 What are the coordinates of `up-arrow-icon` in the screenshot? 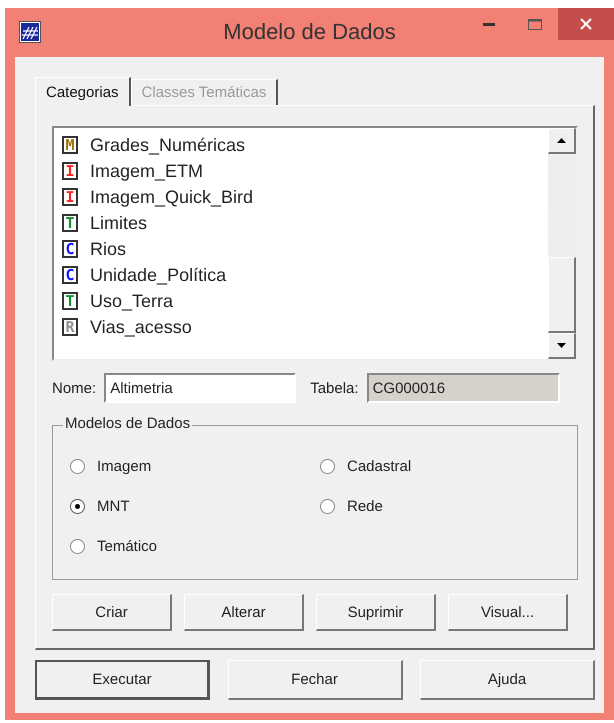 It's located at (561, 140).